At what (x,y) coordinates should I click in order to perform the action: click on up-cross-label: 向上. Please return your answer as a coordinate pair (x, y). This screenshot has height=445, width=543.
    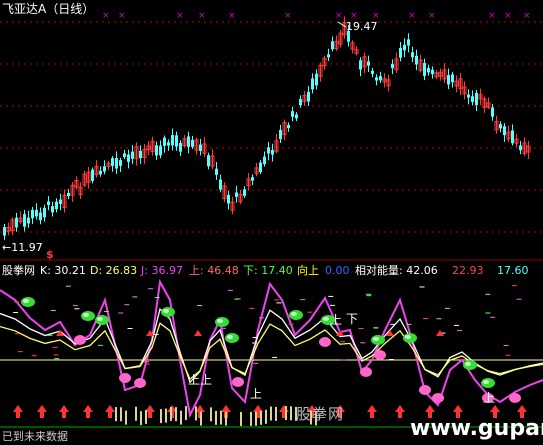
    Looking at the image, I should click on (308, 270).